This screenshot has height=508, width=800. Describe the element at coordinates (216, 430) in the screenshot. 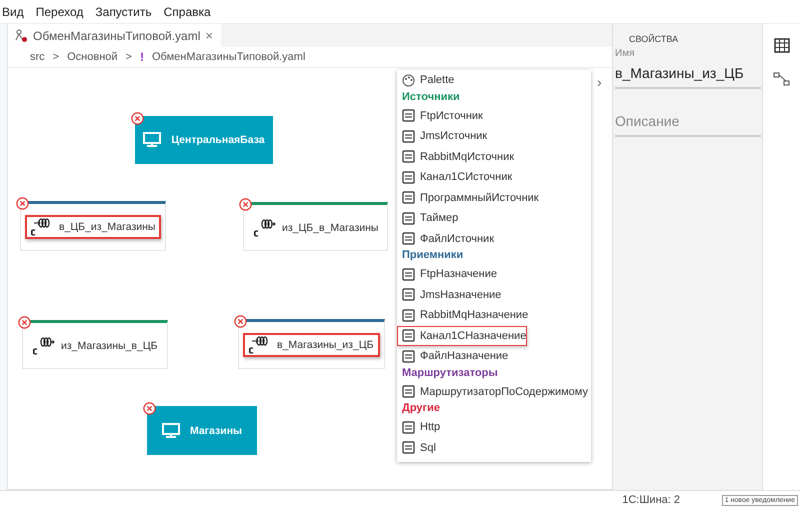

I see `node-label: Магазины` at that location.